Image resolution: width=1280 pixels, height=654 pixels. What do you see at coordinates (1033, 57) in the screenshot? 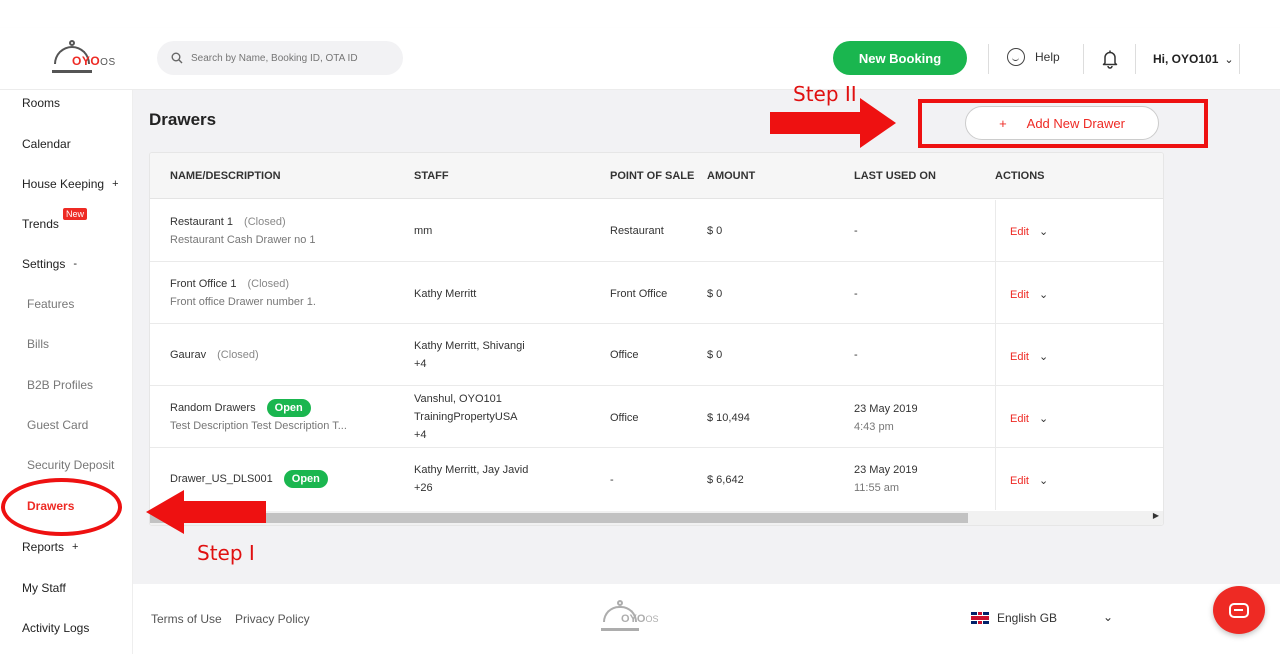
I see `help-button: Help` at bounding box center [1033, 57].